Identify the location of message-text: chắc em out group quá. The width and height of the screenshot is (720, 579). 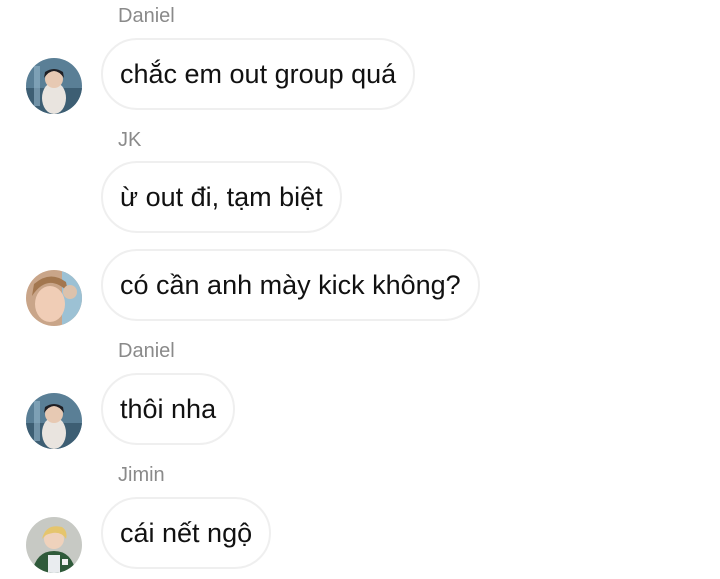
(258, 73).